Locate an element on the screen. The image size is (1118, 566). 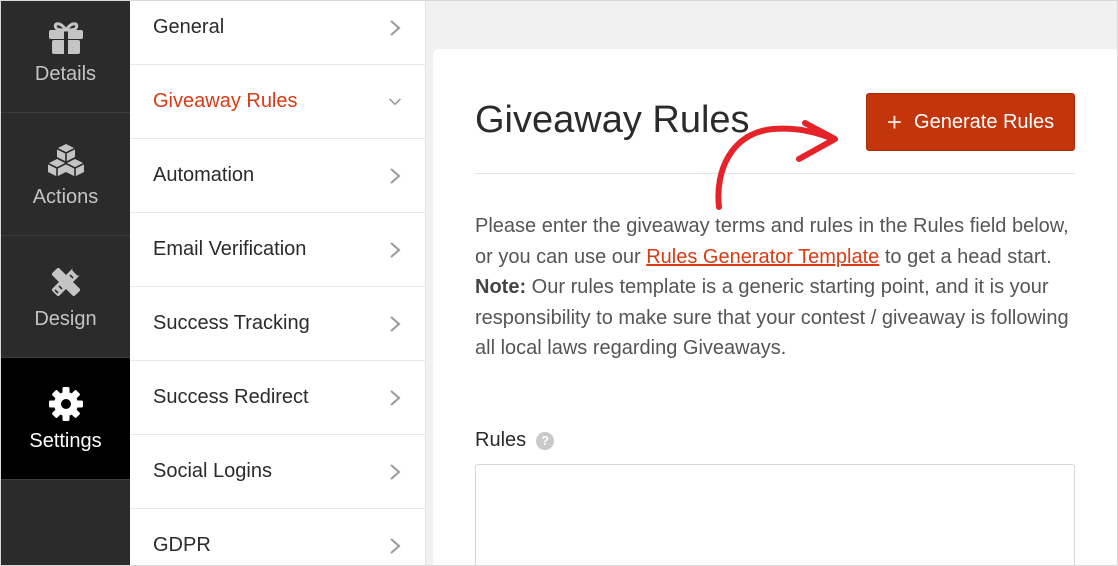
subnav-item-label: Giveaway Rules is located at coordinates (225, 101).